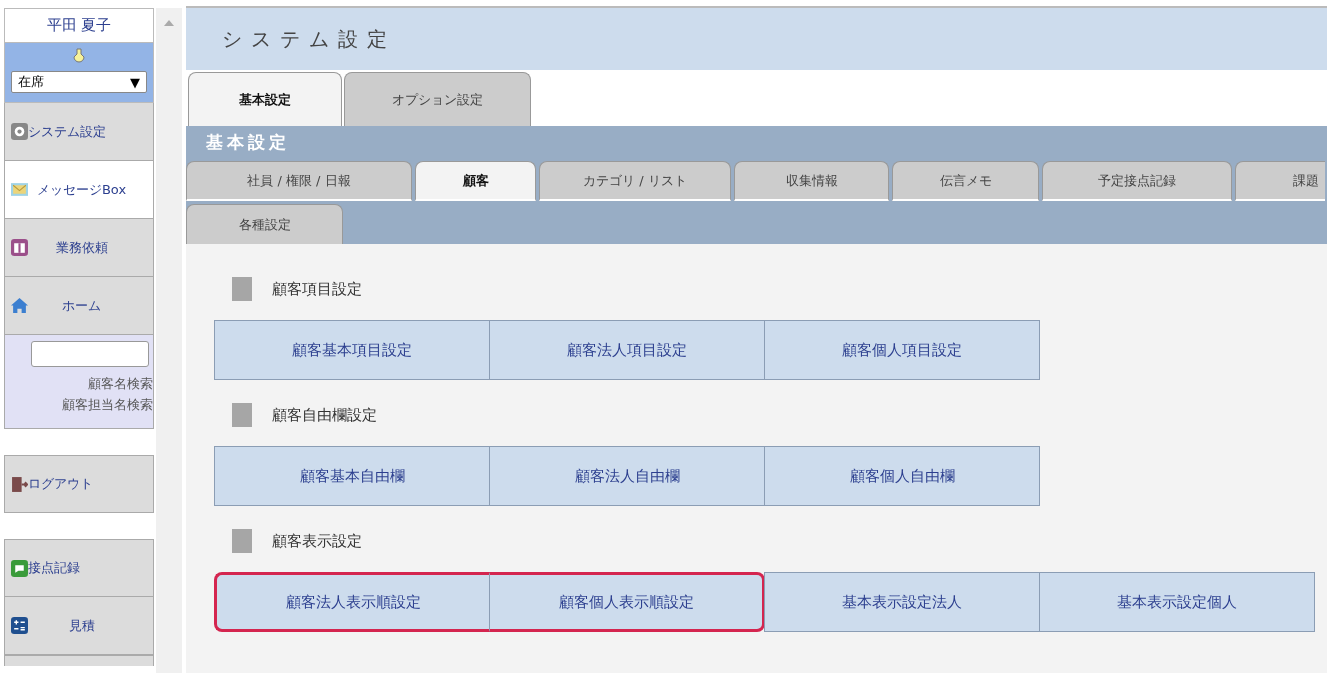 Image resolution: width=1327 pixels, height=673 pixels. Describe the element at coordinates (811, 181) in the screenshot. I see `tab: 収集情報` at that location.